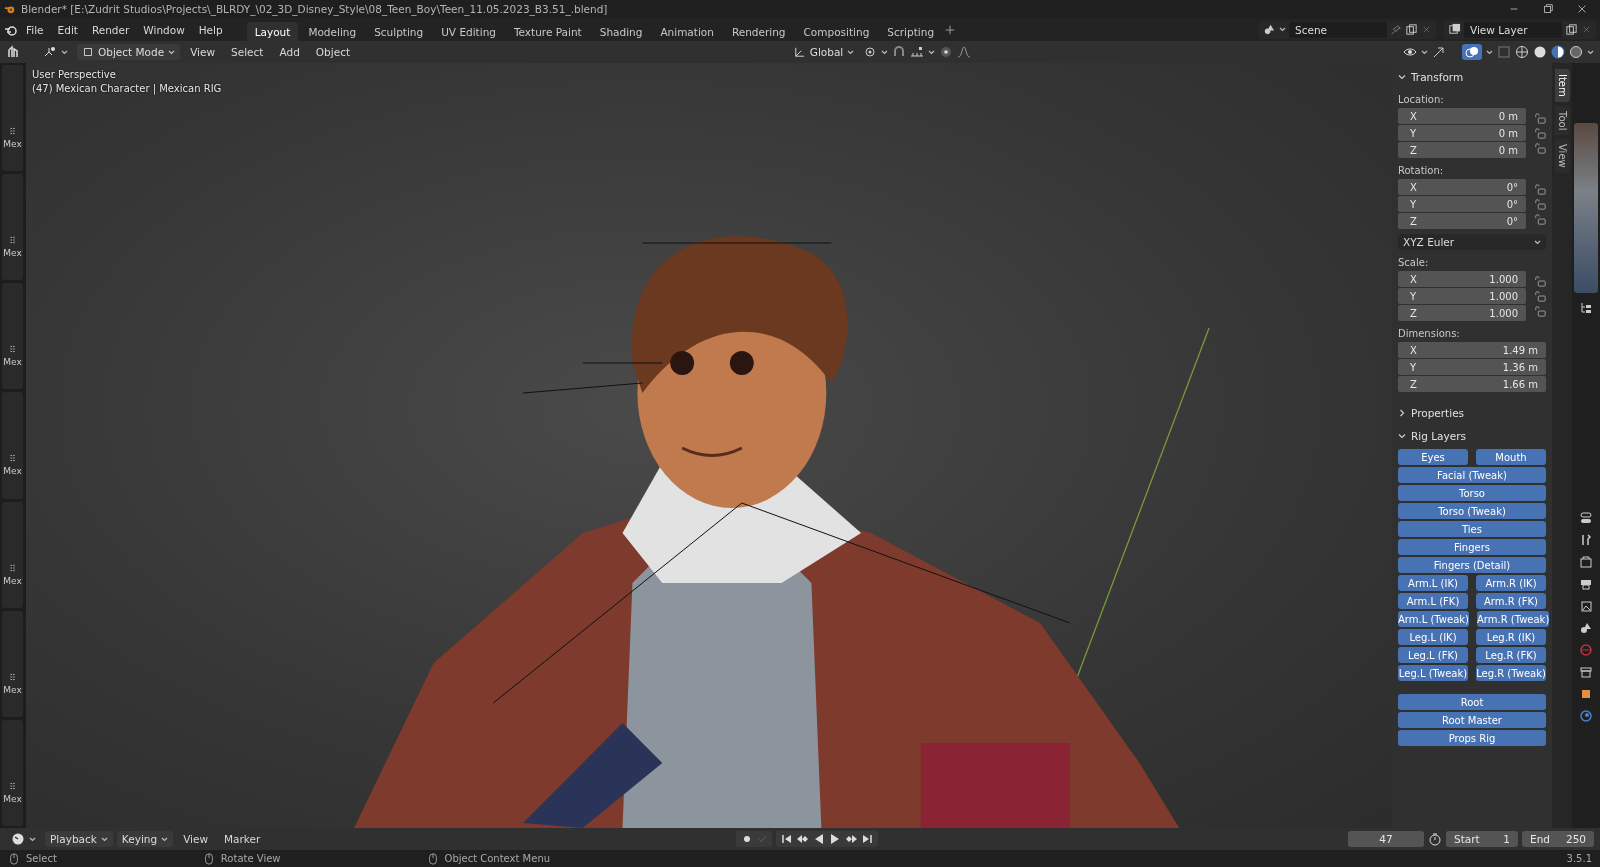 This screenshot has width=1600, height=867. What do you see at coordinates (1410, 52) in the screenshot?
I see `visibility-icon` at bounding box center [1410, 52].